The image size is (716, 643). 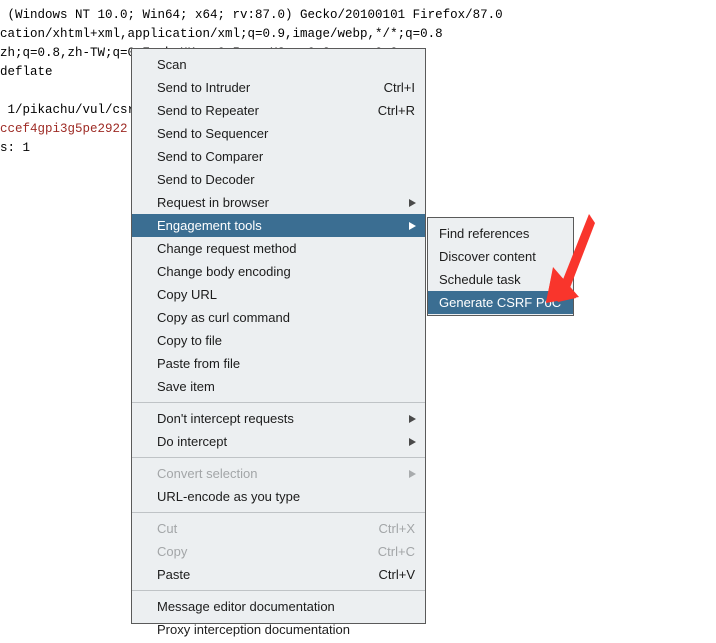 What do you see at coordinates (278, 473) in the screenshot?
I see `menu-item: Convert selection` at bounding box center [278, 473].